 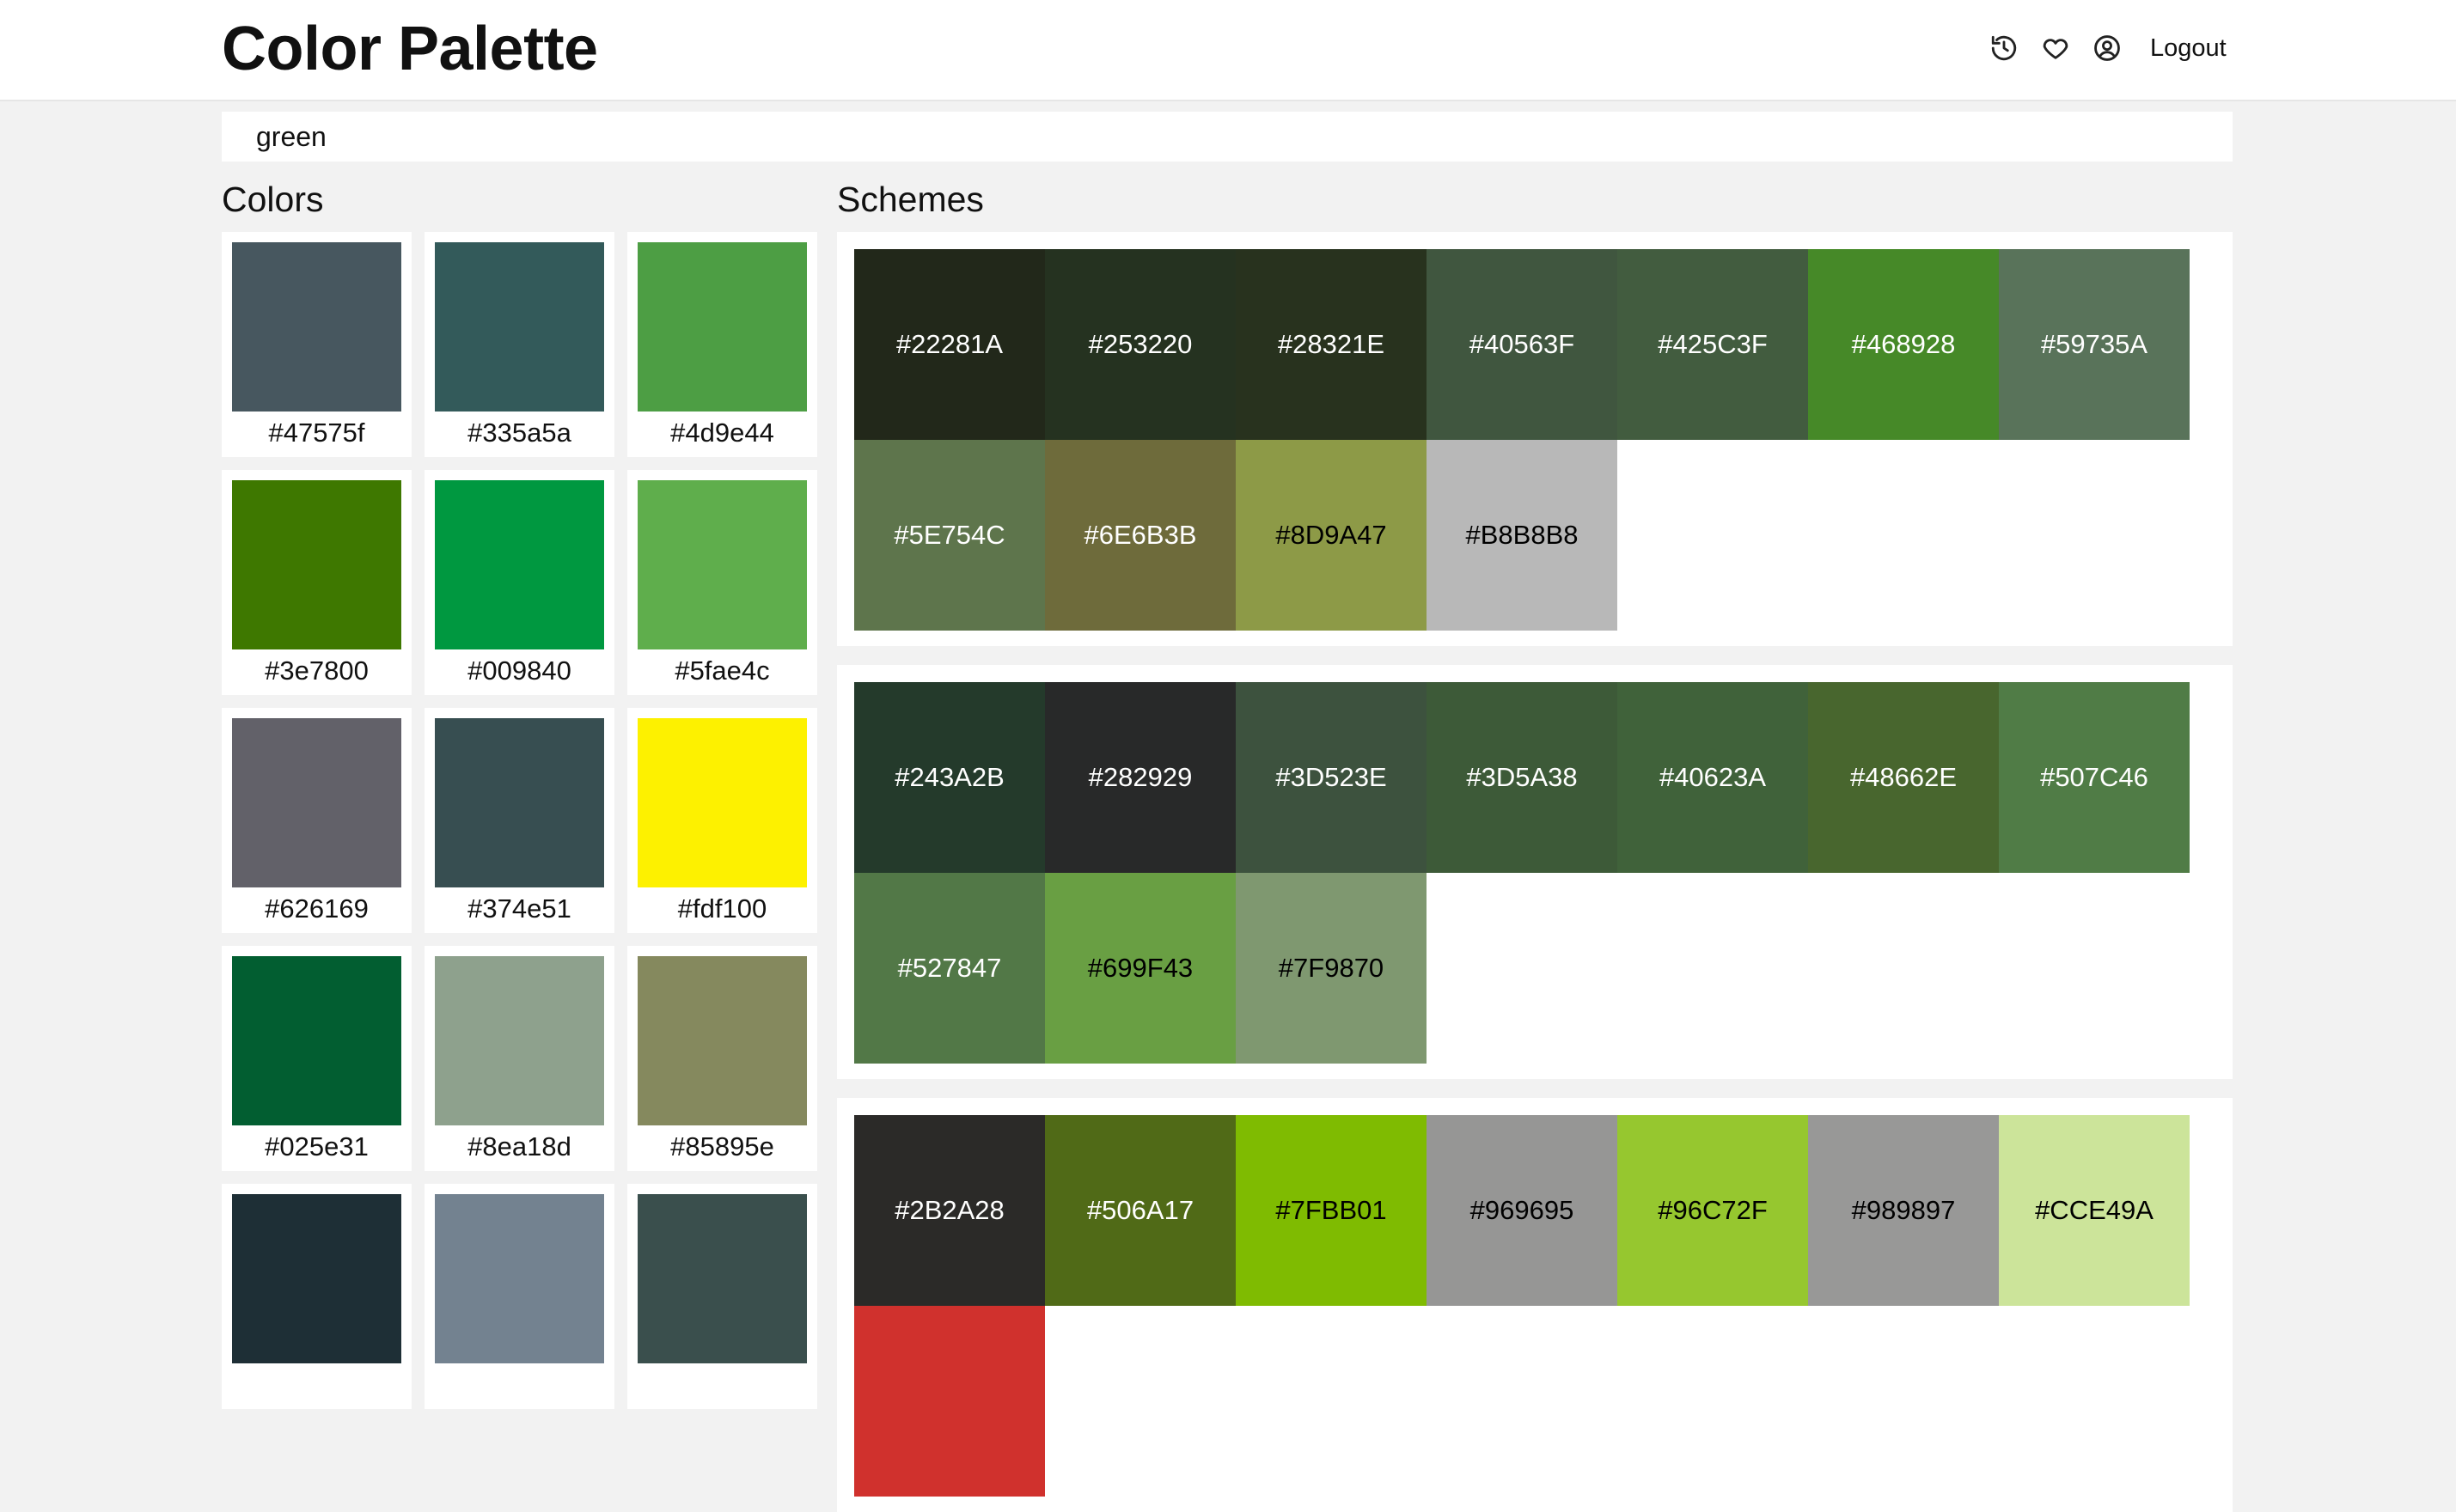 What do you see at coordinates (317, 670) in the screenshot?
I see `color-hex-label: #3e7800` at bounding box center [317, 670].